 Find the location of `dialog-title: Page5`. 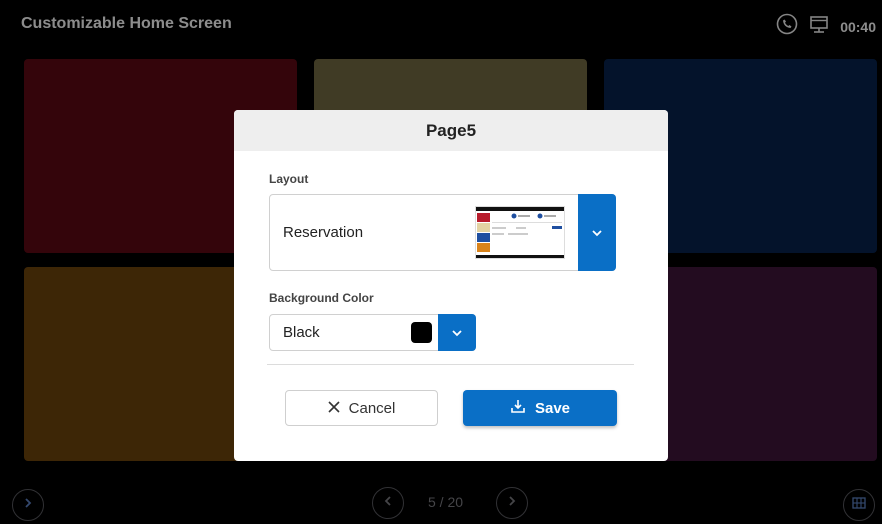

dialog-title: Page5 is located at coordinates (451, 130).